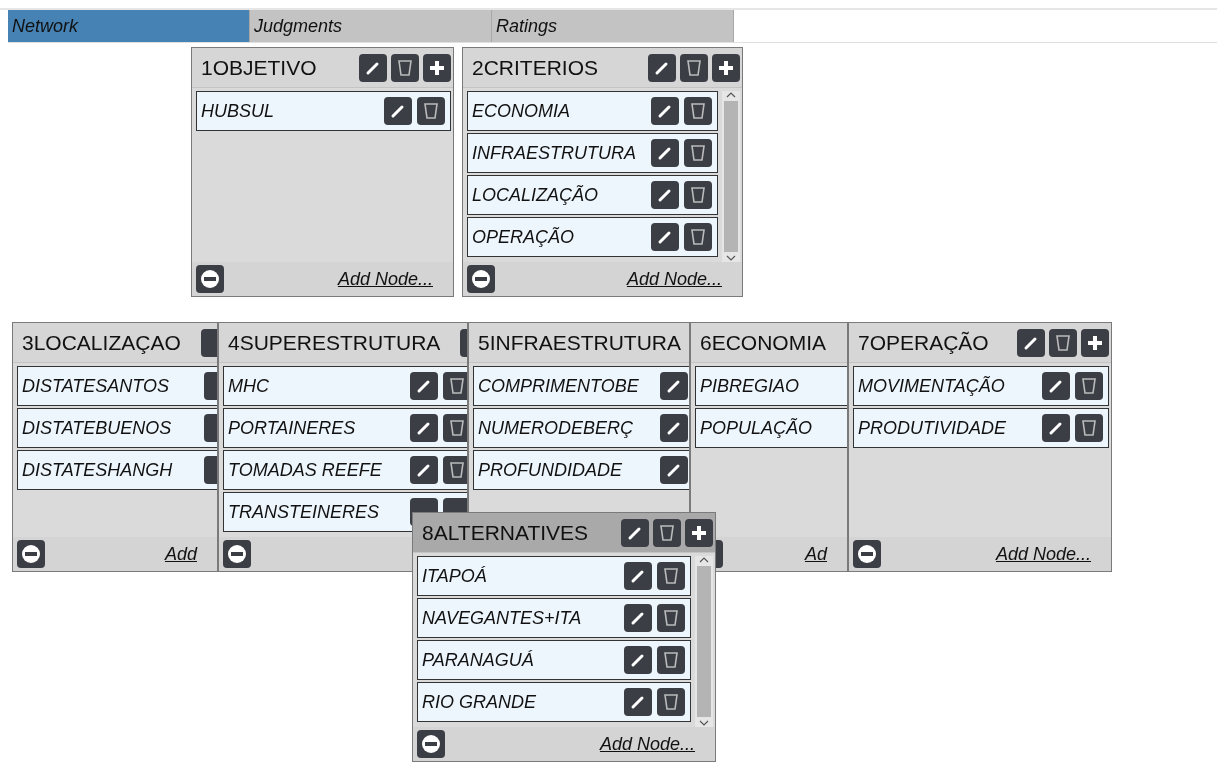 This screenshot has width=1217, height=767. Describe the element at coordinates (580, 342) in the screenshot. I see `cluster-title: 5INFRAESTRUTURA` at that location.